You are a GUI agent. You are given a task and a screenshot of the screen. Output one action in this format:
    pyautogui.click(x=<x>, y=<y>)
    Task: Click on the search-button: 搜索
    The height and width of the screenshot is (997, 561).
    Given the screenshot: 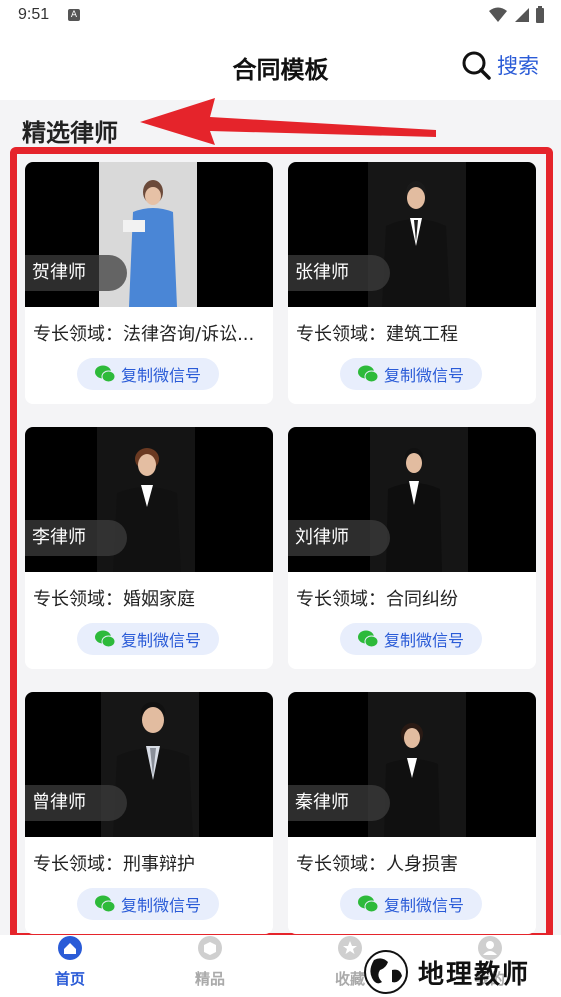 What is the action you would take?
    pyautogui.click(x=500, y=65)
    